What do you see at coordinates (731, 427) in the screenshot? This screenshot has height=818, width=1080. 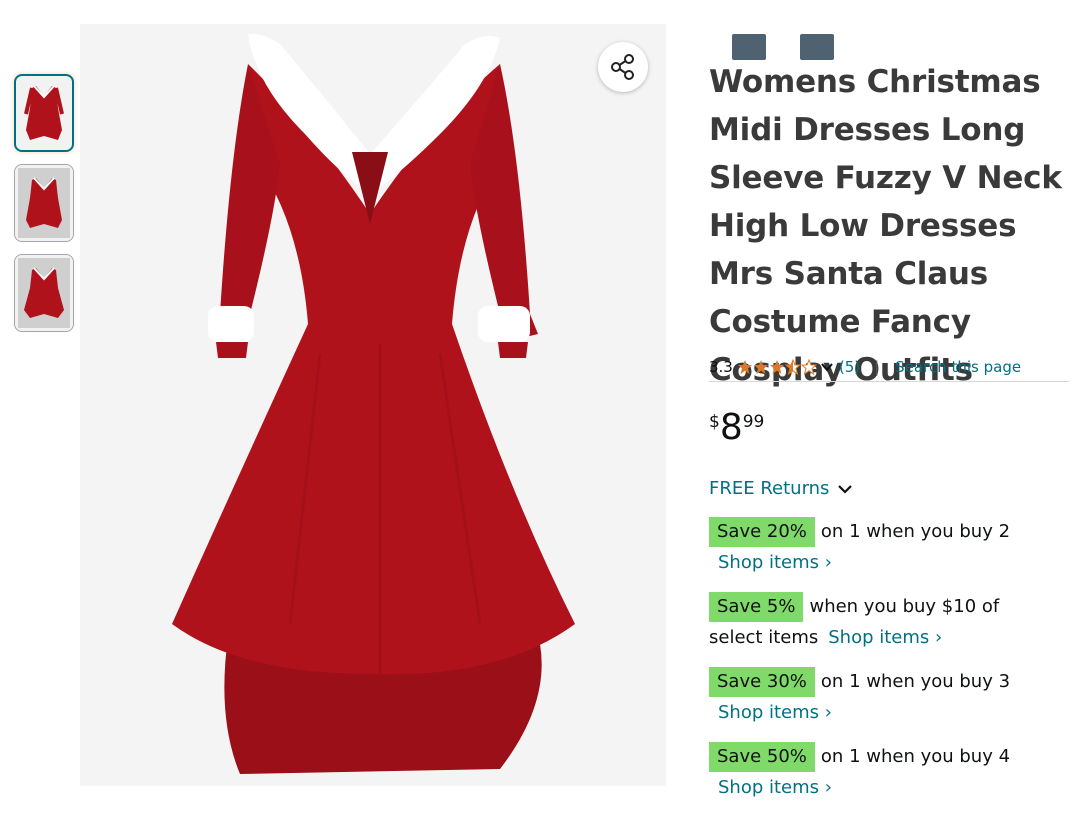 I see `price-whole: 8` at bounding box center [731, 427].